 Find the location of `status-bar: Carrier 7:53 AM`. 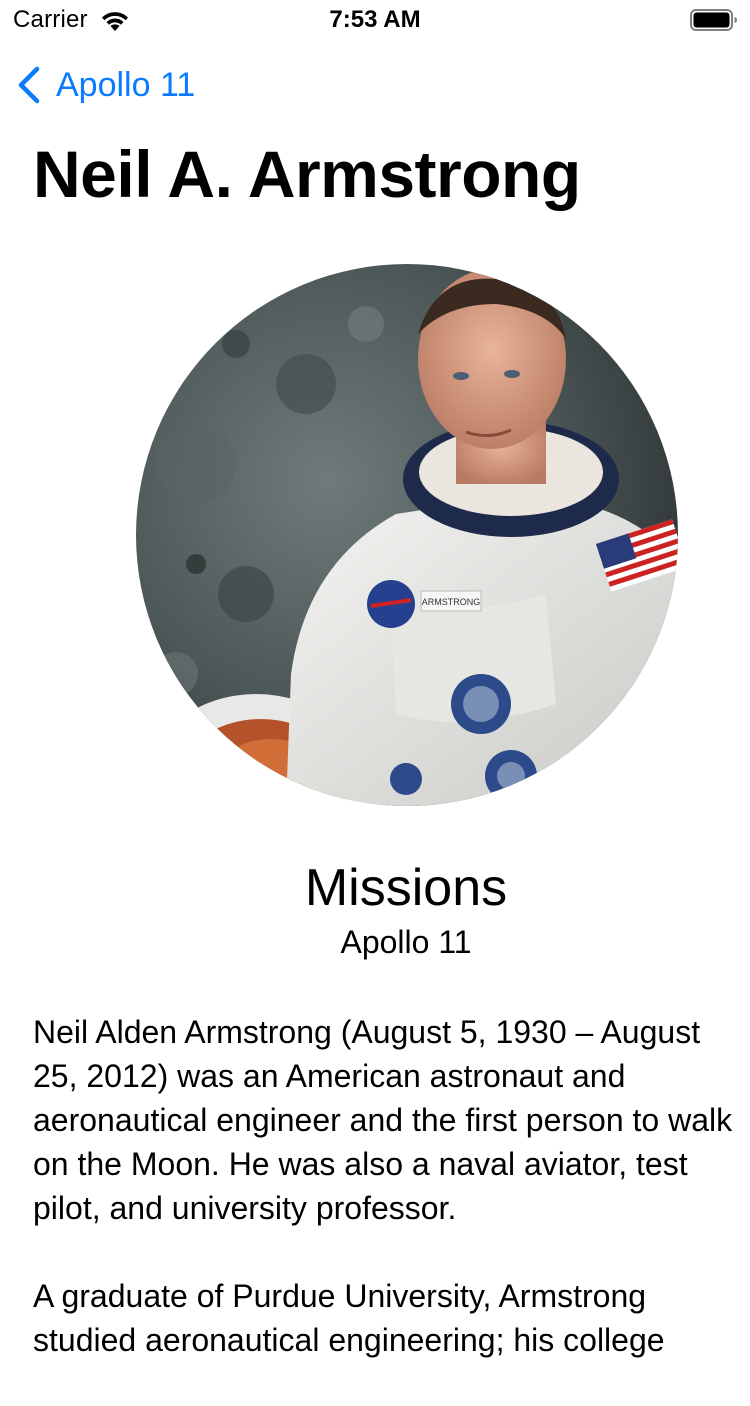

status-bar: Carrier 7:53 AM is located at coordinates (375, 20).